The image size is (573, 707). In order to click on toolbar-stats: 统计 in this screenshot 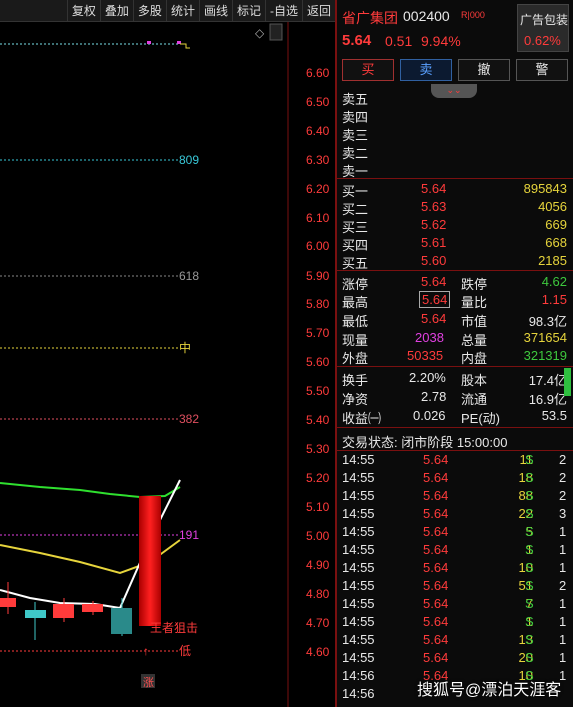, I will do `click(182, 10)`.